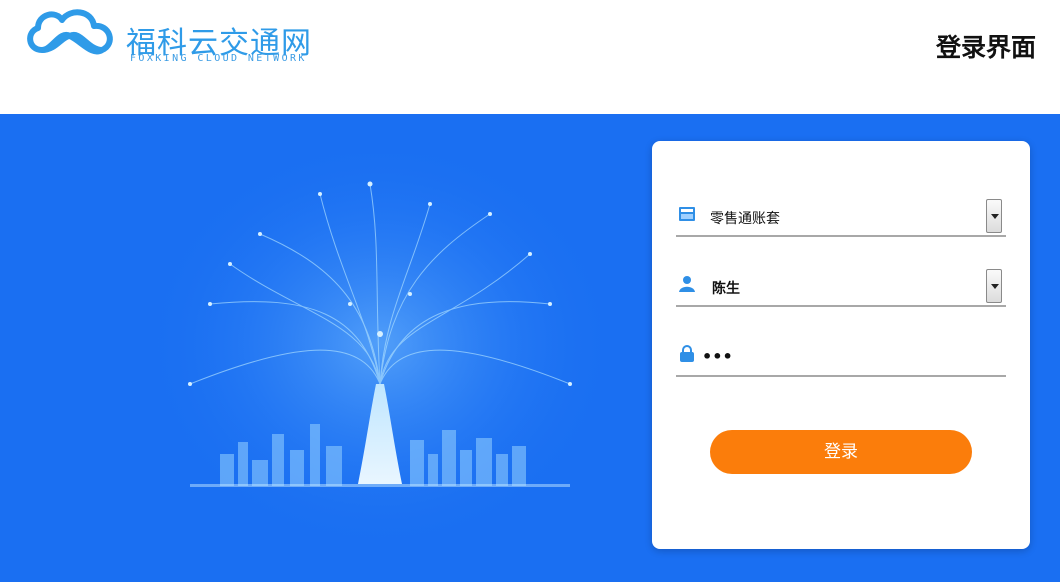 Image resolution: width=1060 pixels, height=582 pixels. Describe the element at coordinates (726, 289) in the screenshot. I see `username-value: 陈生` at that location.